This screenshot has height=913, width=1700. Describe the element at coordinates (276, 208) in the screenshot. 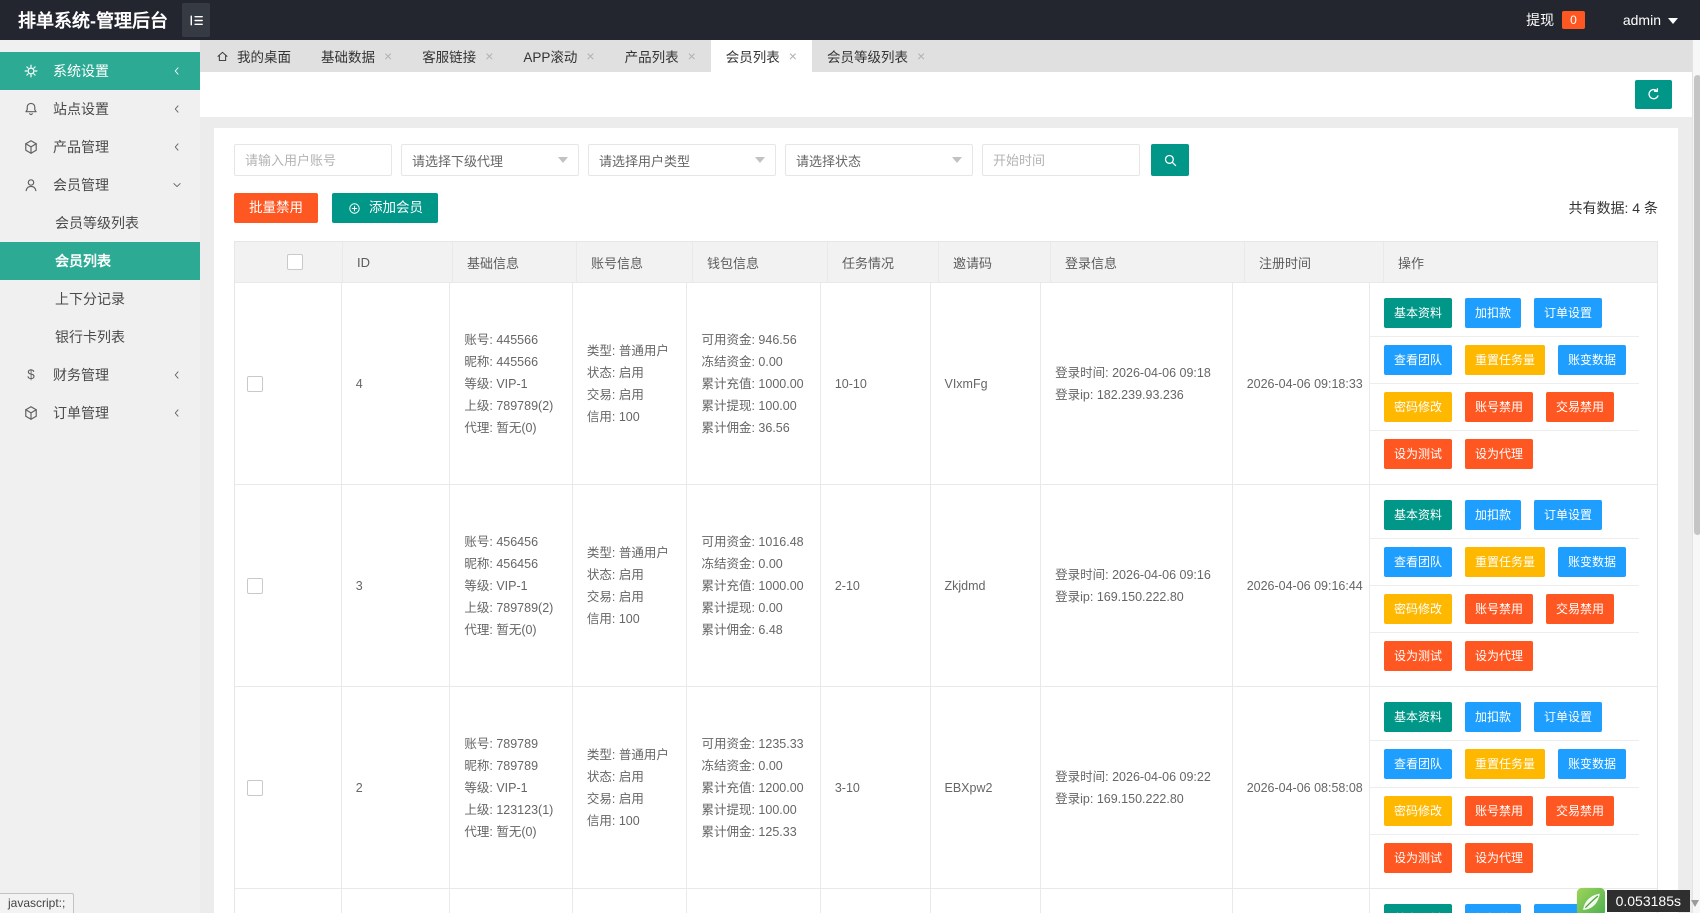

I see `batch-disable-button: 批量禁用` at that location.